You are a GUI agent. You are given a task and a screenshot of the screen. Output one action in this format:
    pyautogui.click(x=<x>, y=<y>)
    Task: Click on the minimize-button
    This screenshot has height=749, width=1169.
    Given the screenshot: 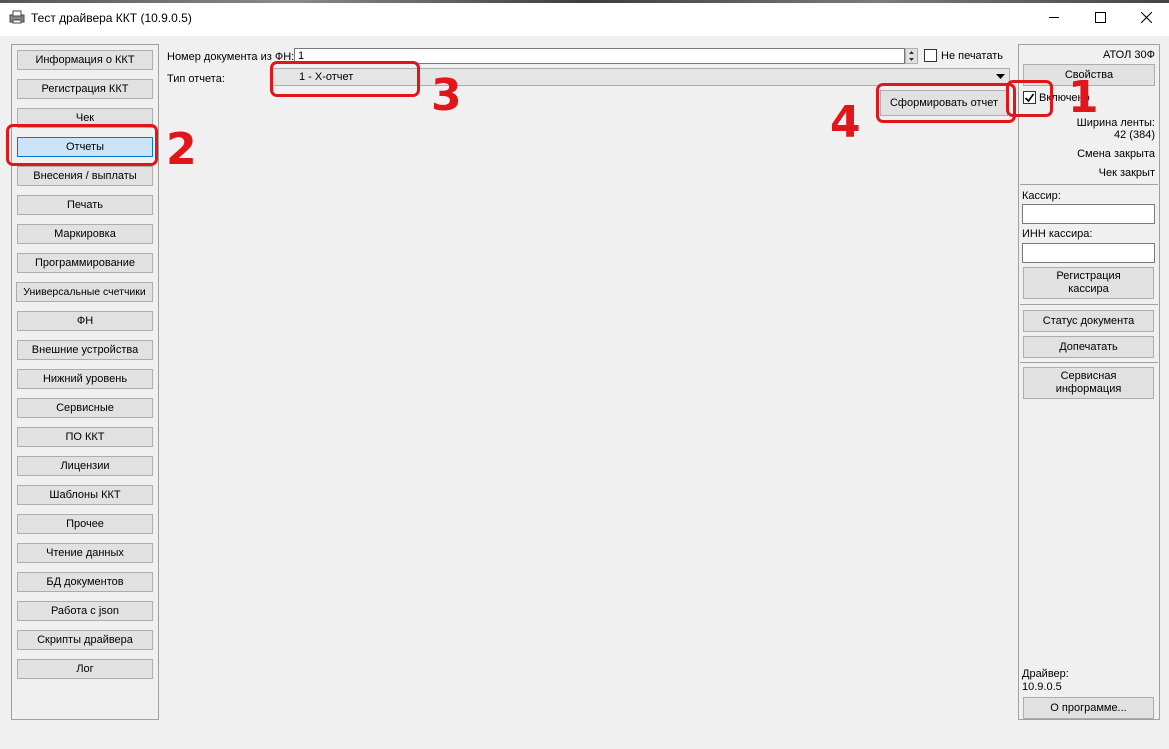 What is the action you would take?
    pyautogui.click(x=1054, y=17)
    